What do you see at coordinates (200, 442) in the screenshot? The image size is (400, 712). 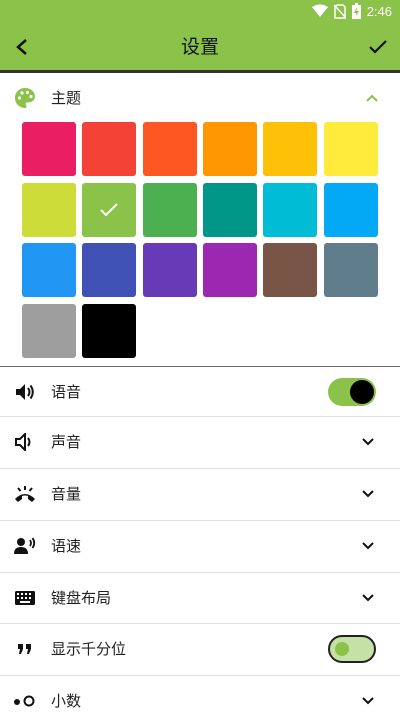 I see `settings-row: 声音` at bounding box center [200, 442].